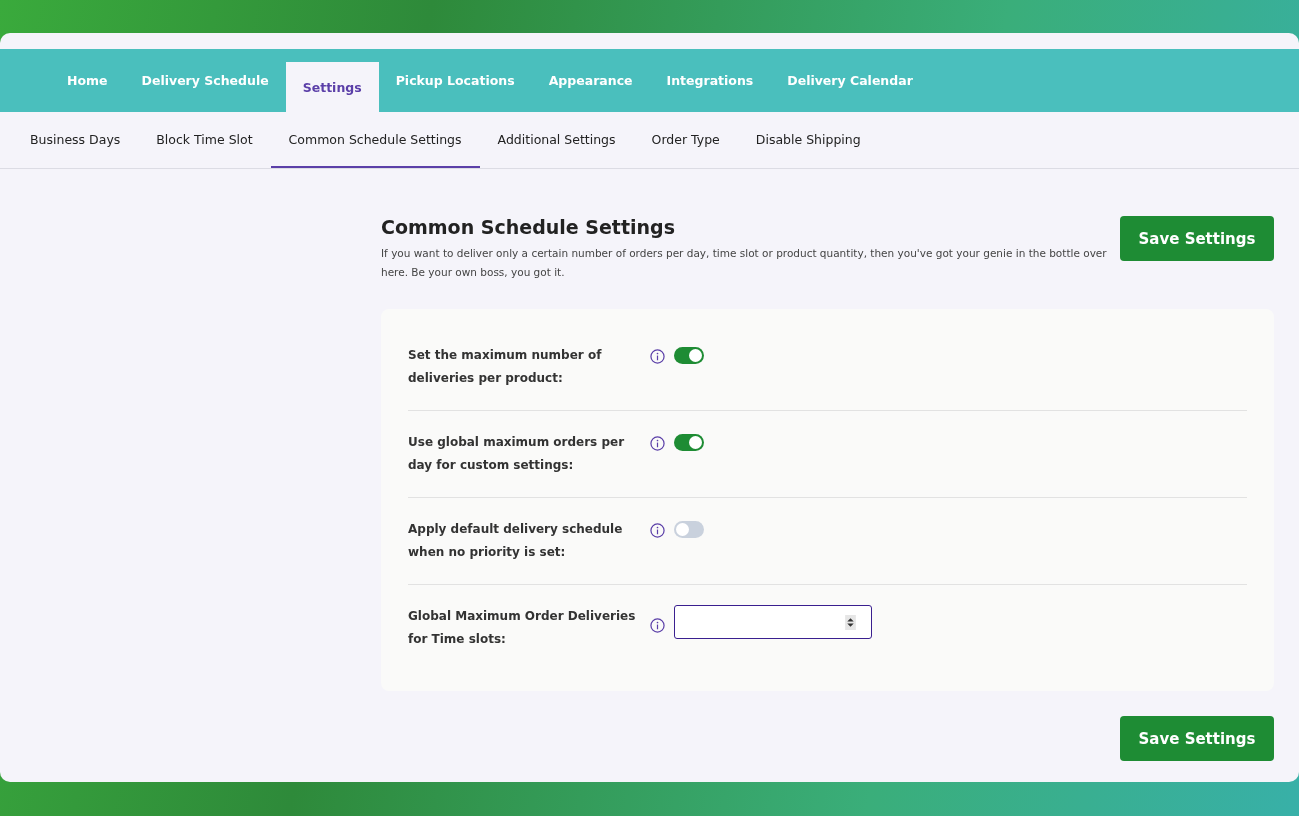 This screenshot has width=1299, height=816. What do you see at coordinates (710, 80) in the screenshot?
I see `nav-tab: Integrations` at bounding box center [710, 80].